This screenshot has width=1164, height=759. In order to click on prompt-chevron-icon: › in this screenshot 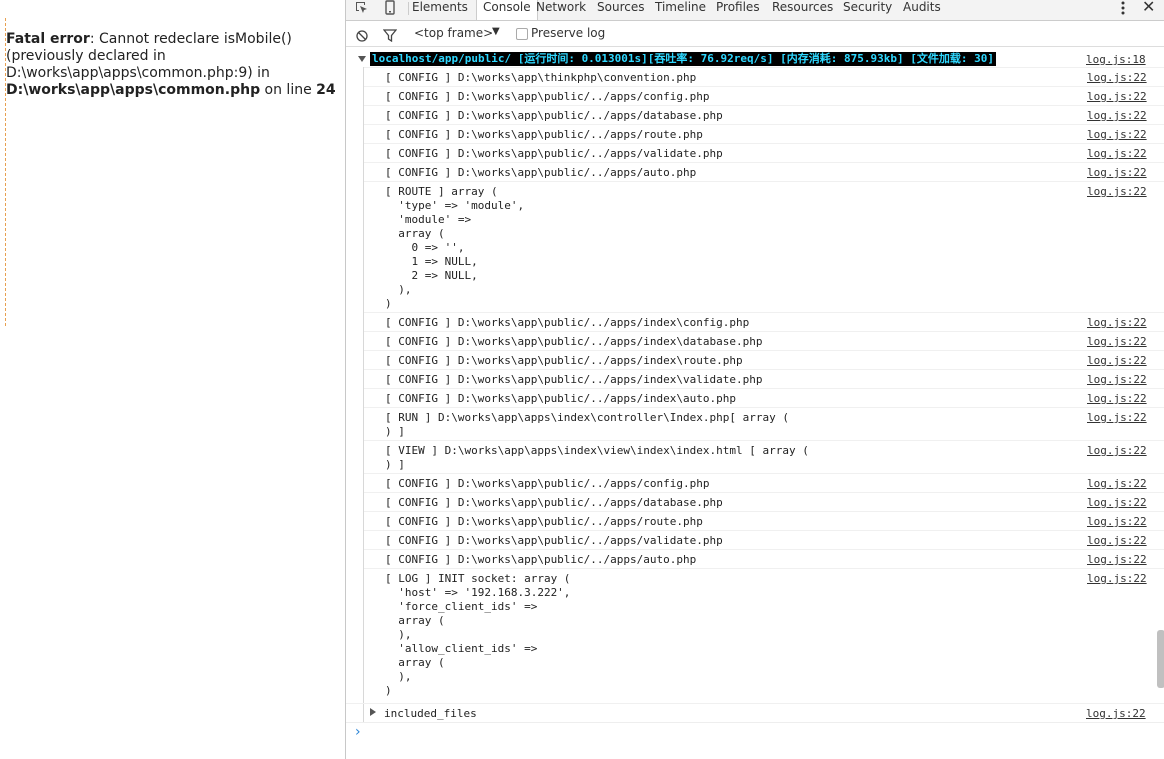, I will do `click(358, 732)`.